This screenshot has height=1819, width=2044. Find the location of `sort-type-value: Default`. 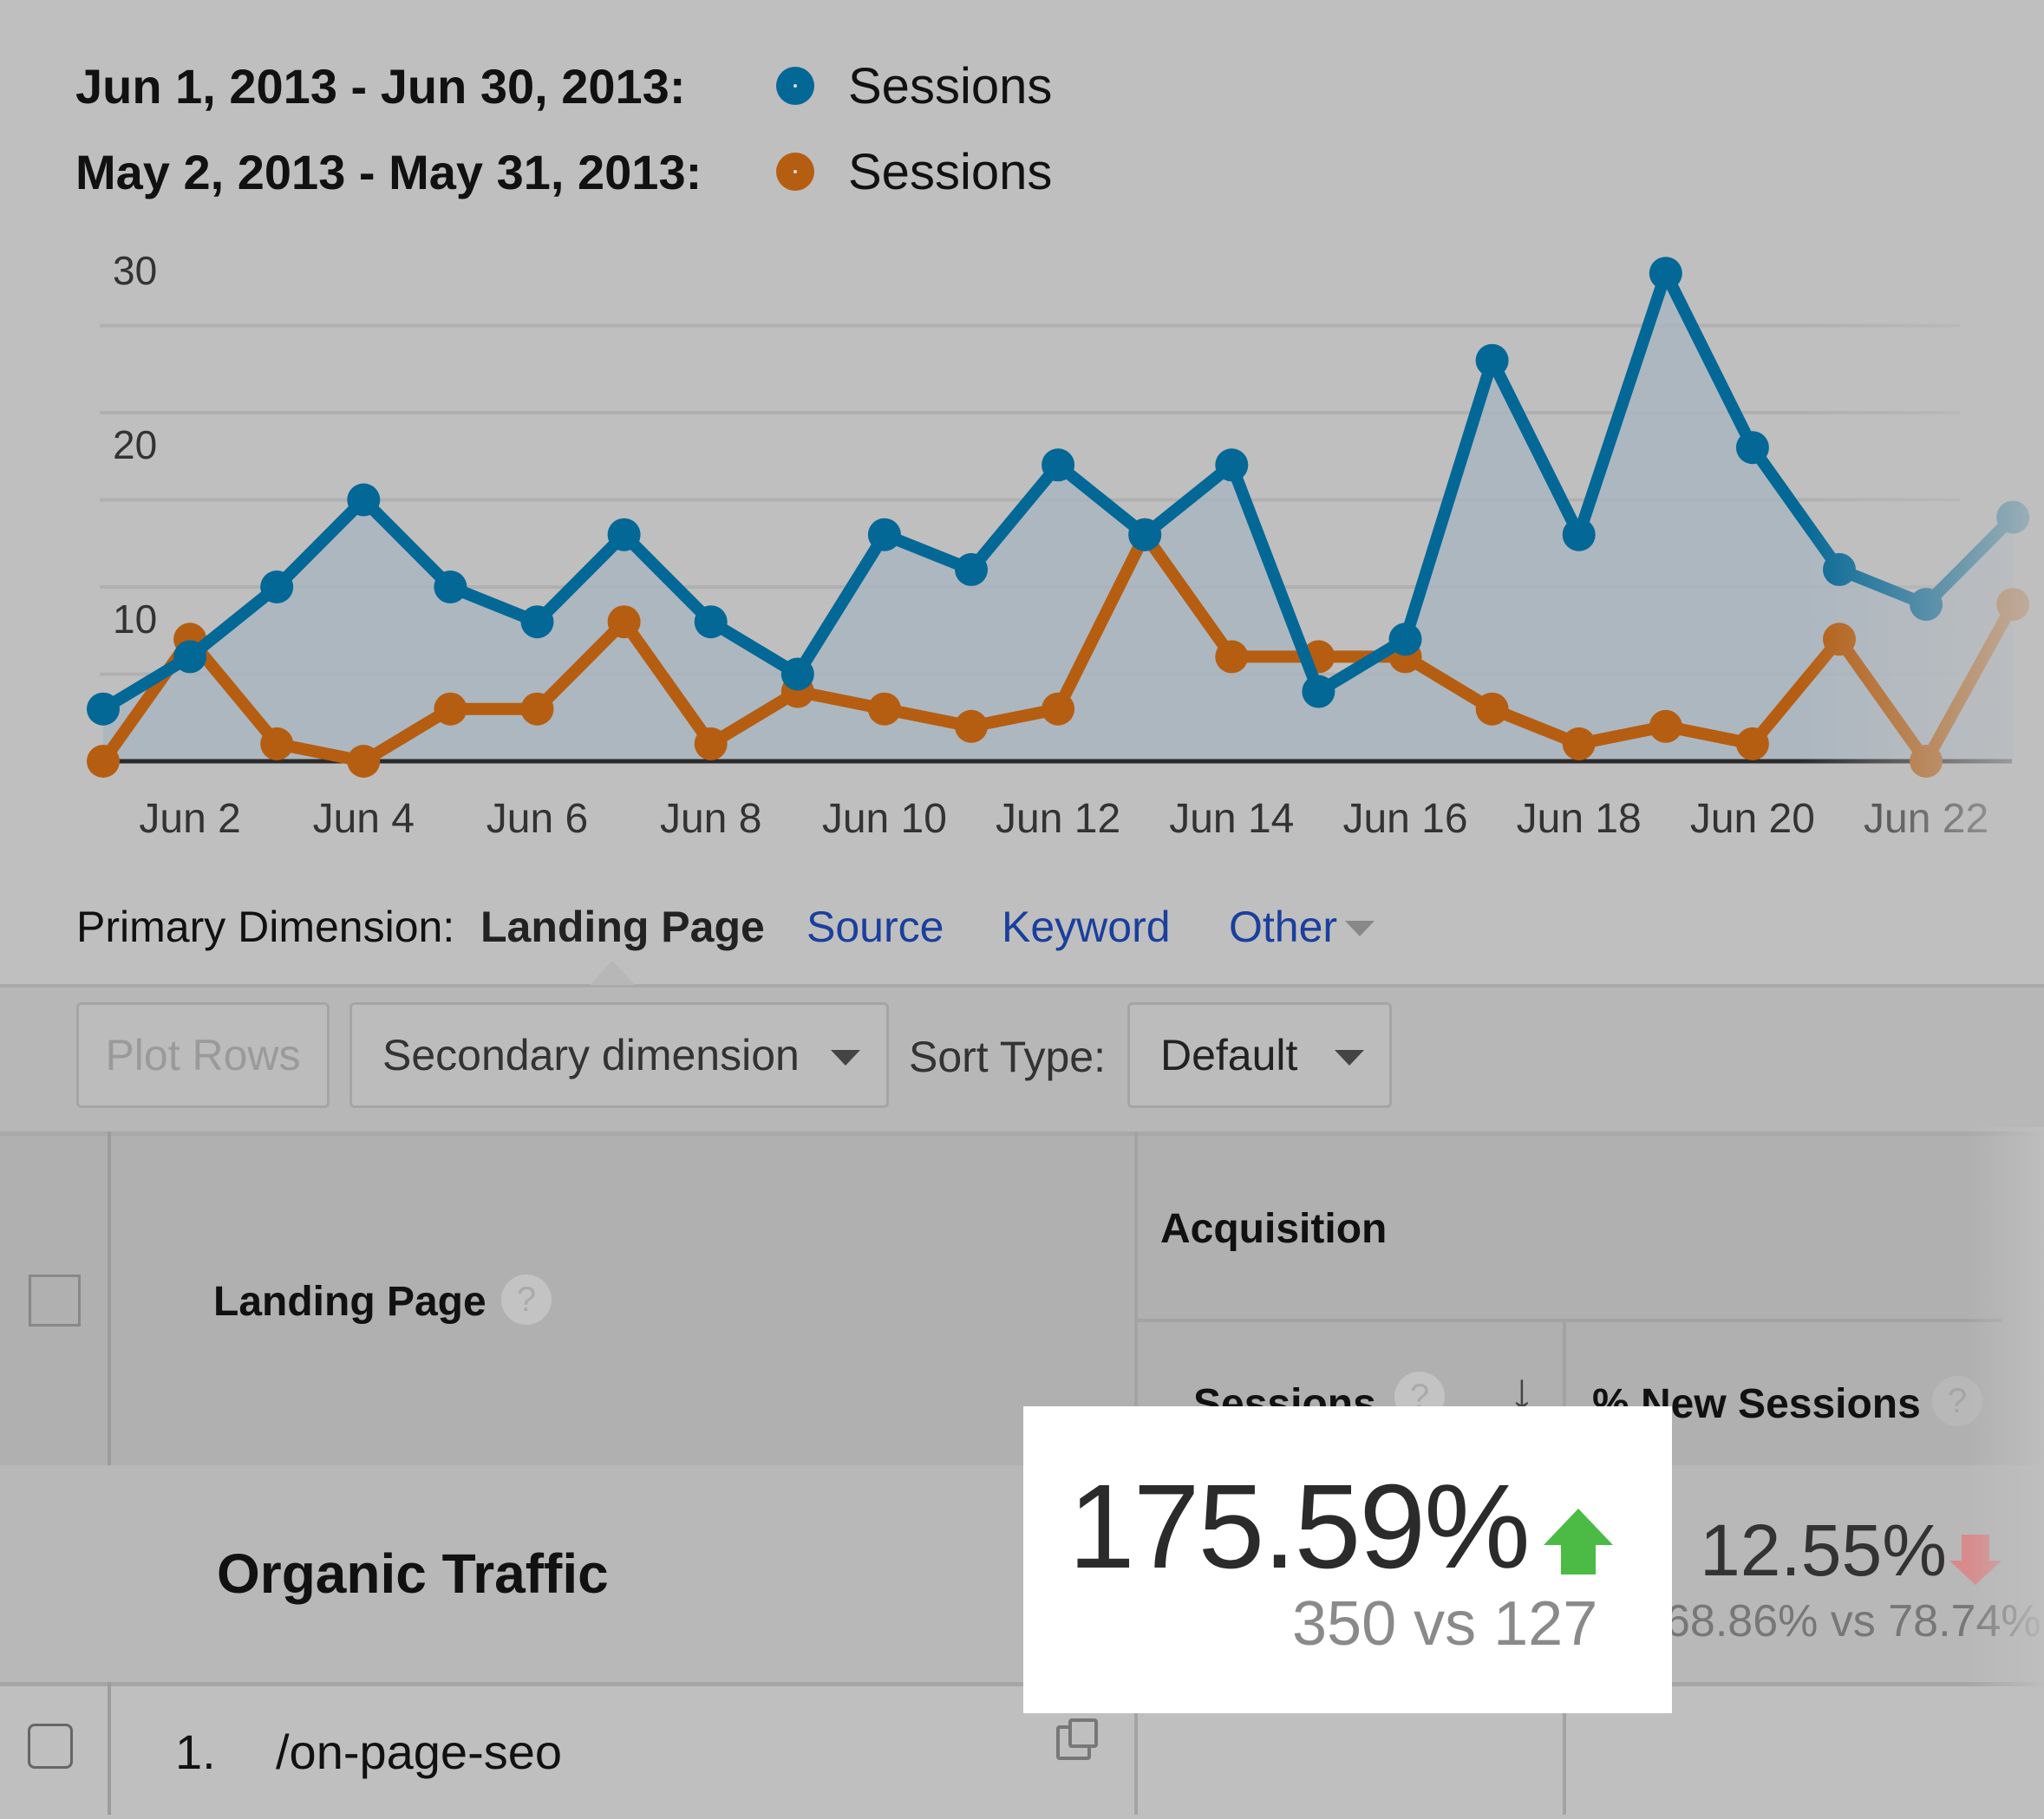

sort-type-value: Default is located at coordinates (1229, 1055).